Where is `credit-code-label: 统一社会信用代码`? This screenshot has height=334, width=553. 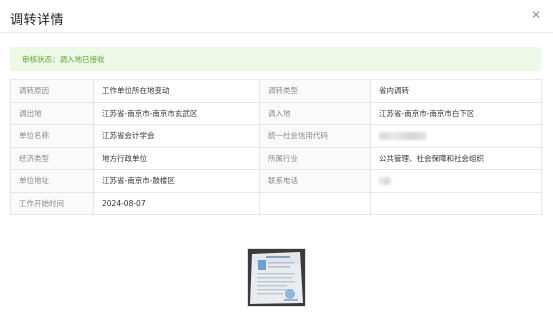
credit-code-label: 统一社会信用代码 is located at coordinates (315, 136).